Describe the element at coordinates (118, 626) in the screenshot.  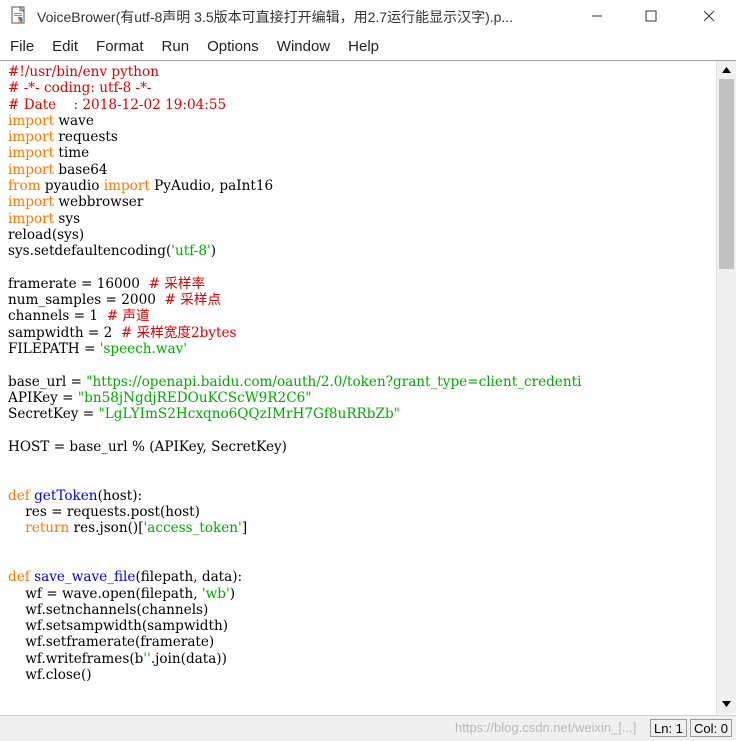
I see `code-token-plain: wf.setsampwidth(sampwidth)` at that location.